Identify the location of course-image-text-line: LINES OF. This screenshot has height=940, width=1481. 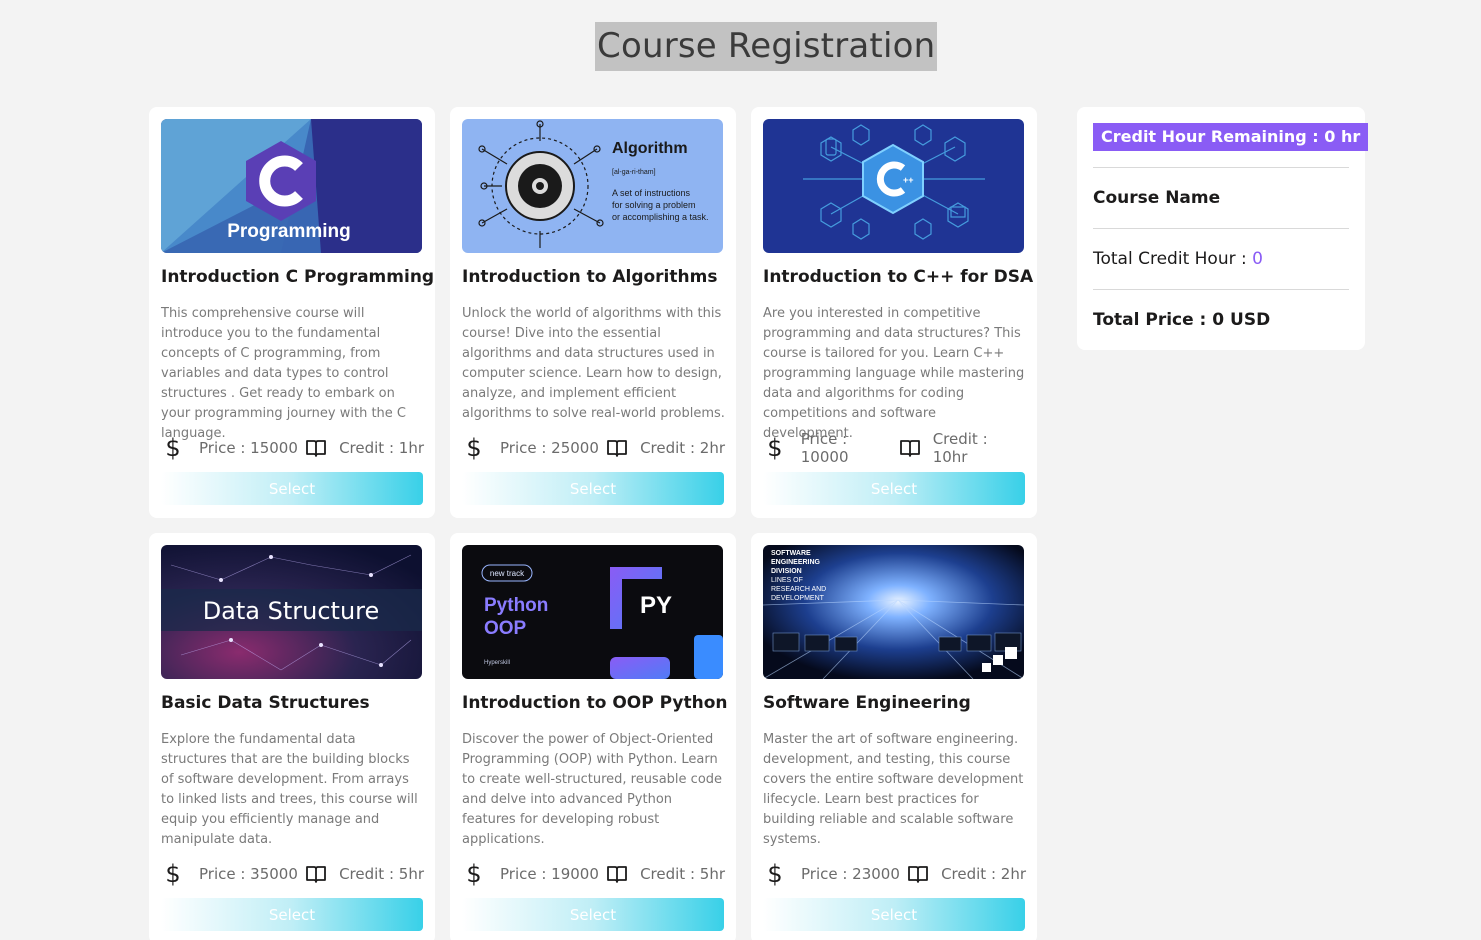
(787, 580).